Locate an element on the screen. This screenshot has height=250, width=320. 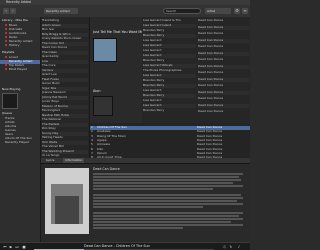
menu-icon: ≡ is located at coordinates (245, 11).